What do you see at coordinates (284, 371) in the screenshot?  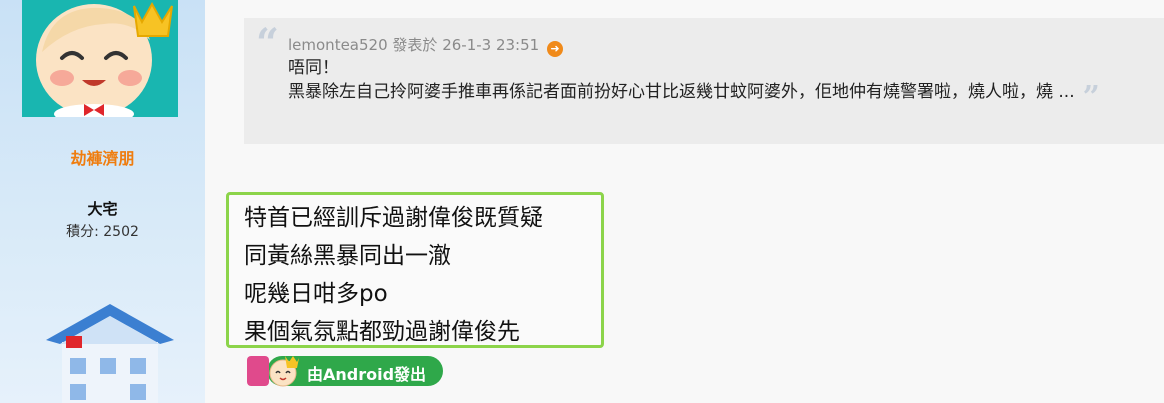 I see `baby-mascot-icon` at bounding box center [284, 371].